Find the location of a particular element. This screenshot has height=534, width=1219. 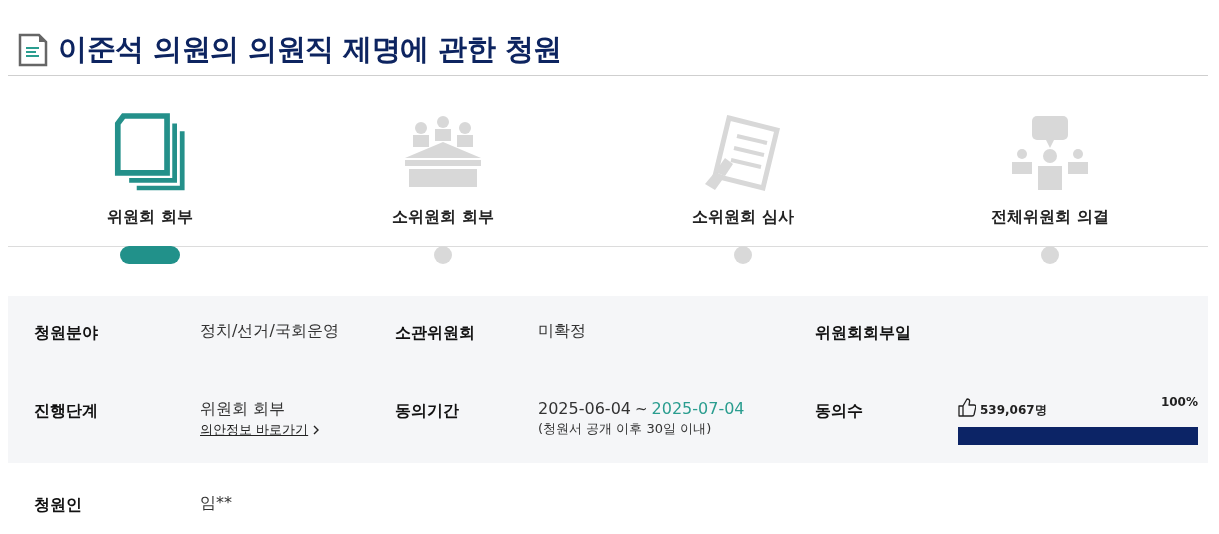

field-label: 청원분야 is located at coordinates (66, 333).